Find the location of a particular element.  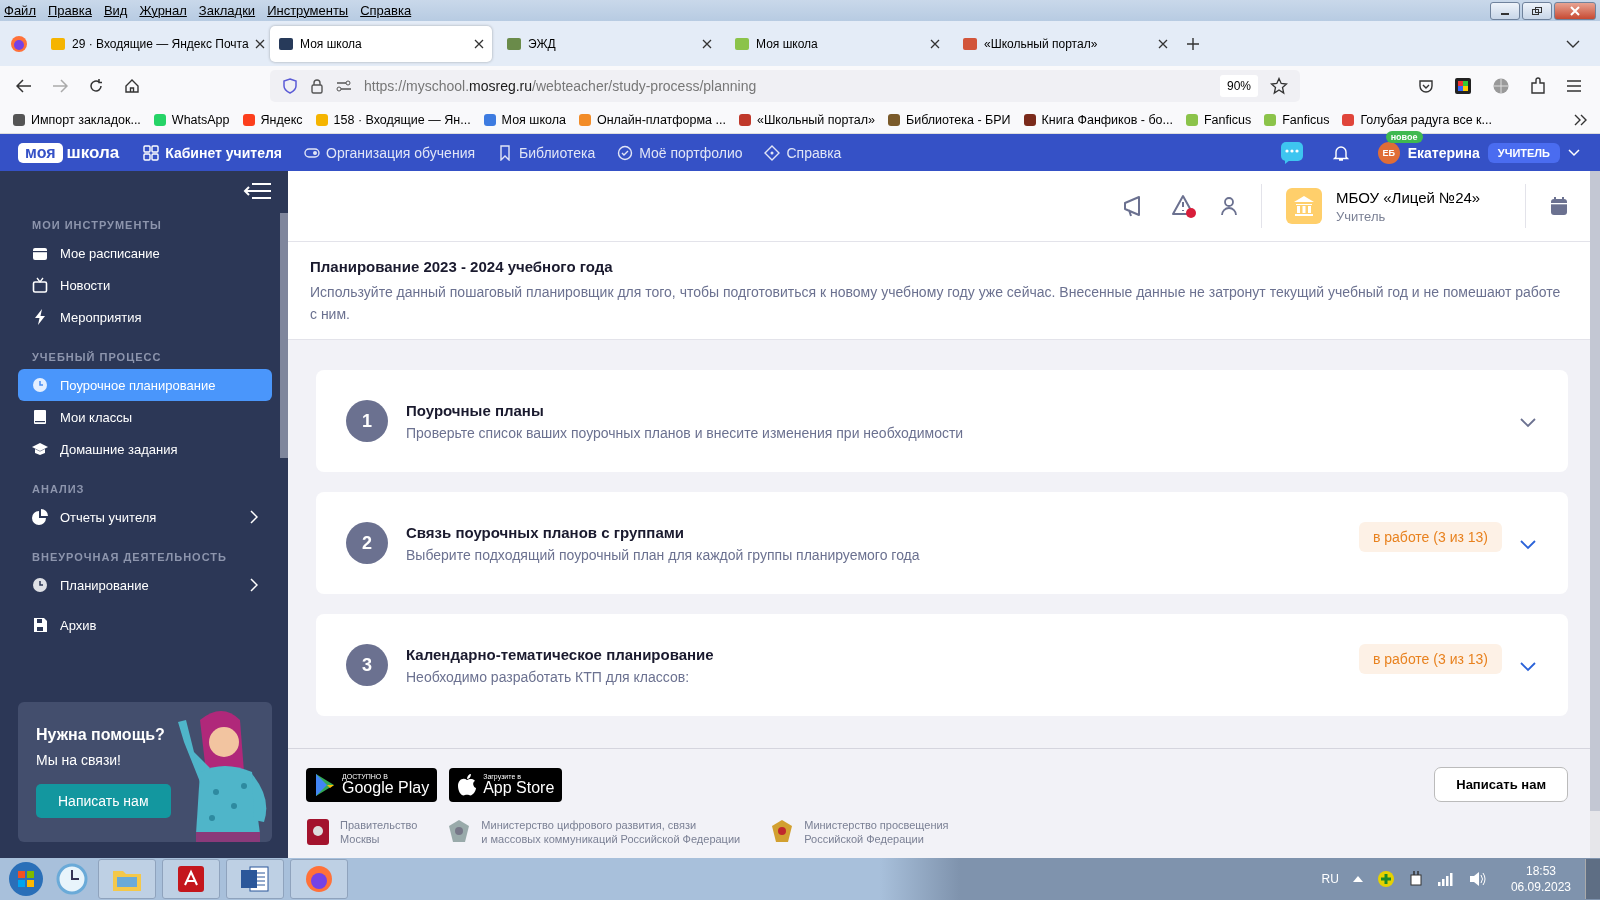

bookmark: Яндекс is located at coordinates (272, 119).